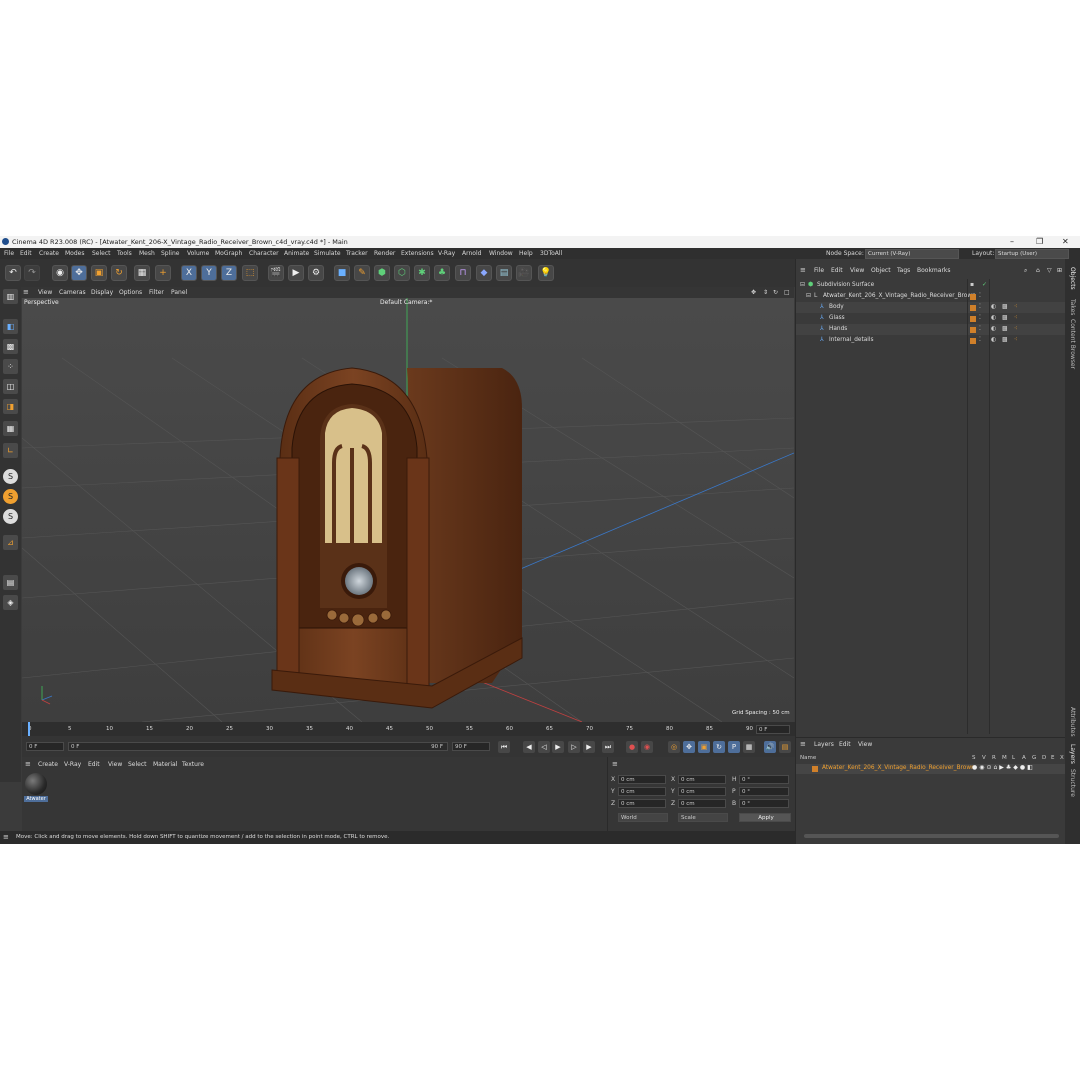  I want to click on end-frame-field: 90 F, so click(471, 746).